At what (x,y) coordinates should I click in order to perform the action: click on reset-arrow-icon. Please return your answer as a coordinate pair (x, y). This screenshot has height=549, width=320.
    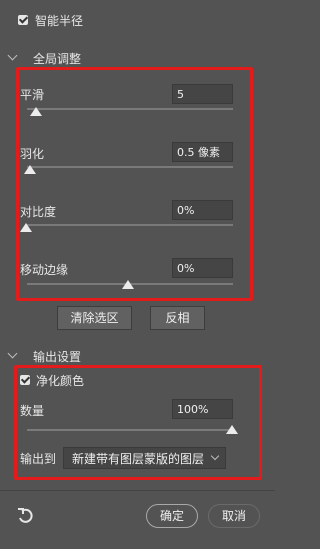
    Looking at the image, I should click on (26, 516).